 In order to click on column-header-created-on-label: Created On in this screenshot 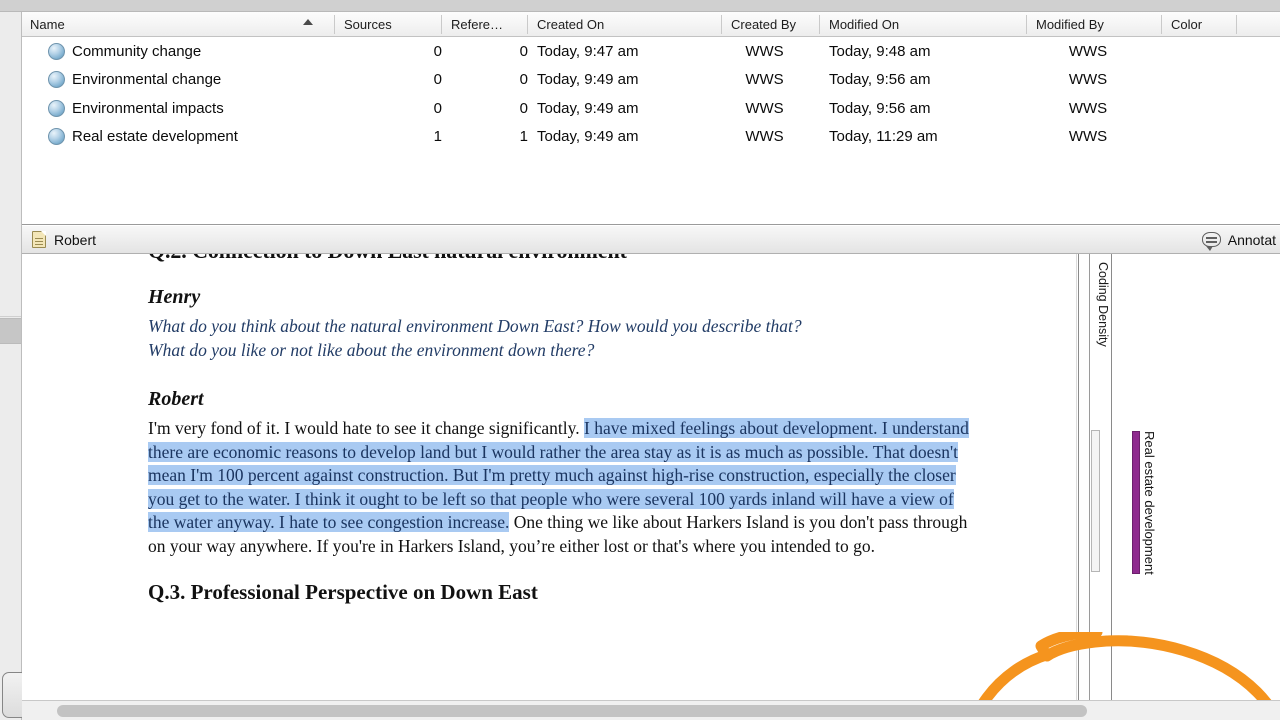, I will do `click(571, 24)`.